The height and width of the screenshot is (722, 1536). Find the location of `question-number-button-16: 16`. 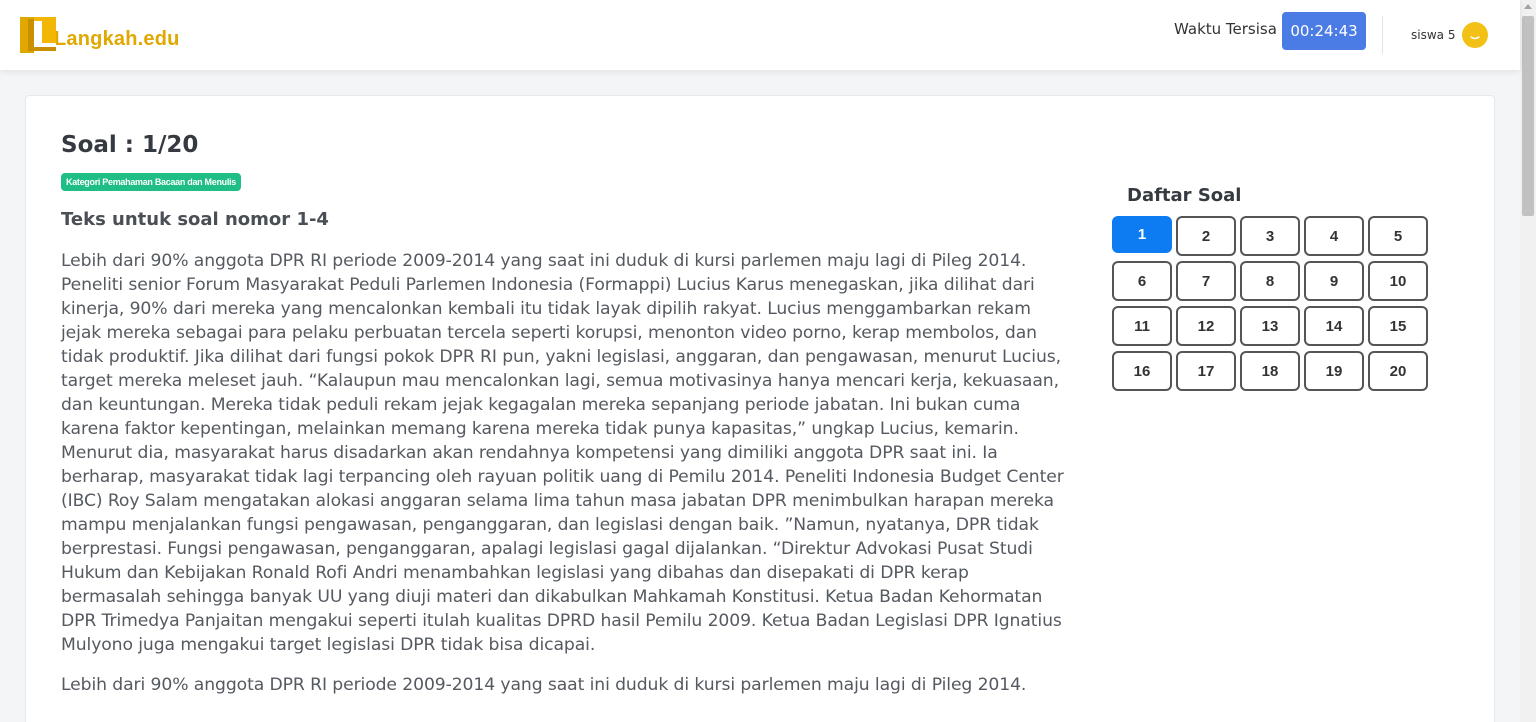

question-number-button-16: 16 is located at coordinates (1142, 371).